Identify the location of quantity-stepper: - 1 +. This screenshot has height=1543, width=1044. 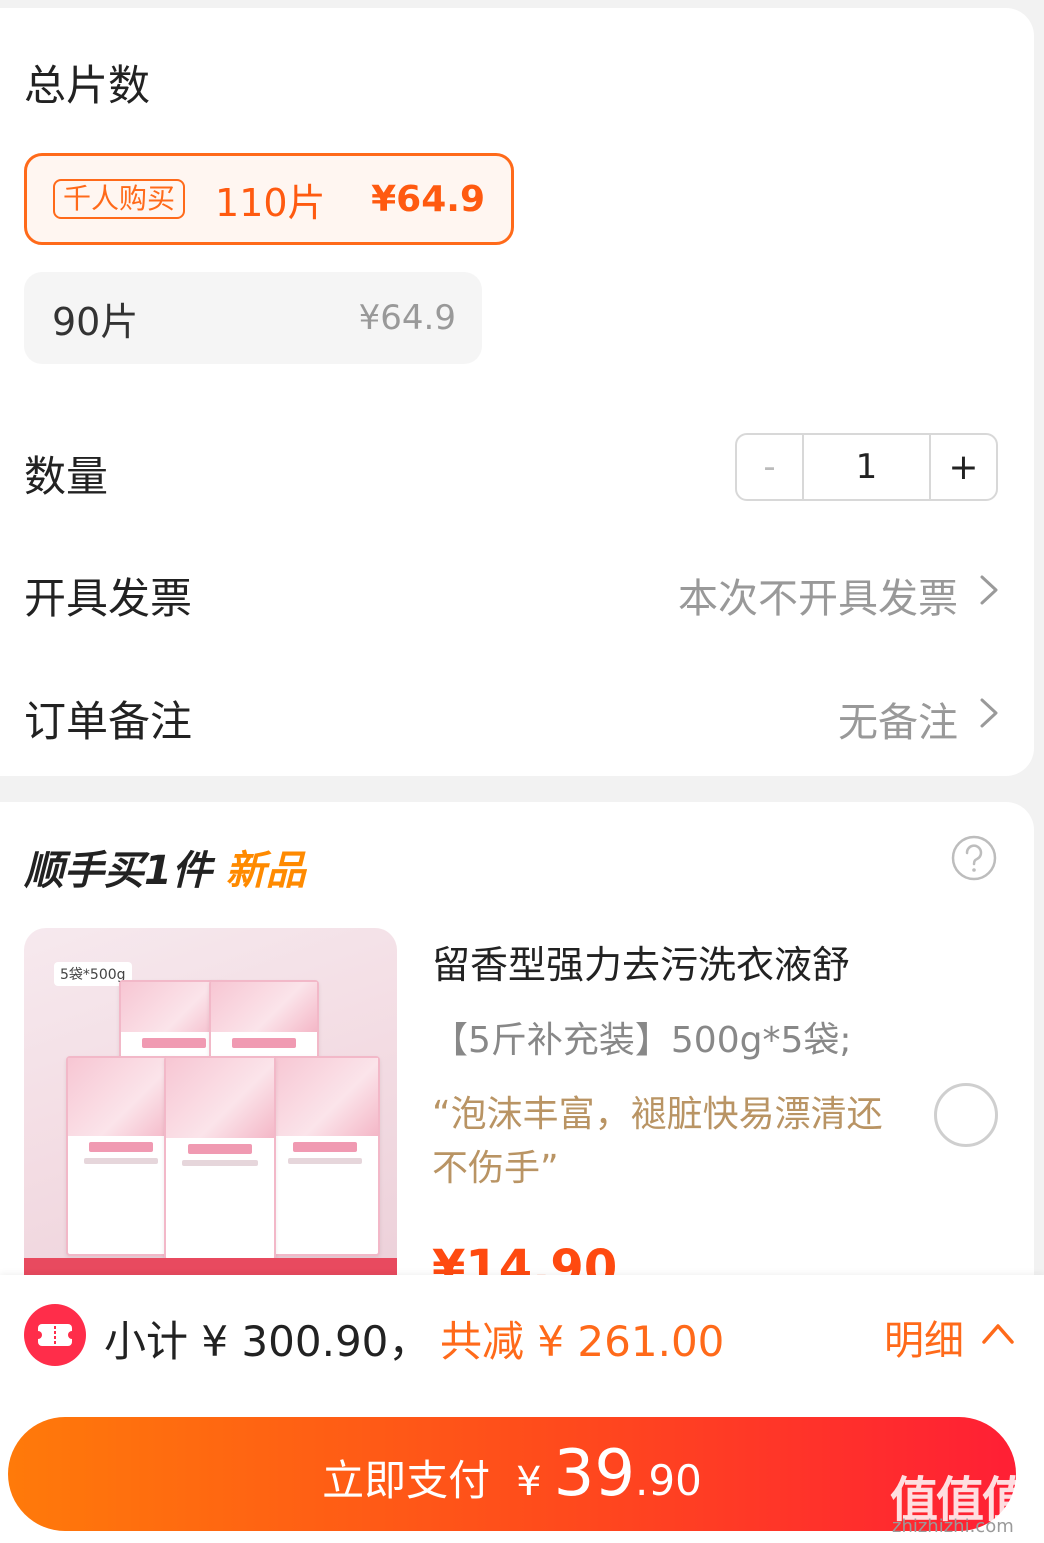
(866, 467).